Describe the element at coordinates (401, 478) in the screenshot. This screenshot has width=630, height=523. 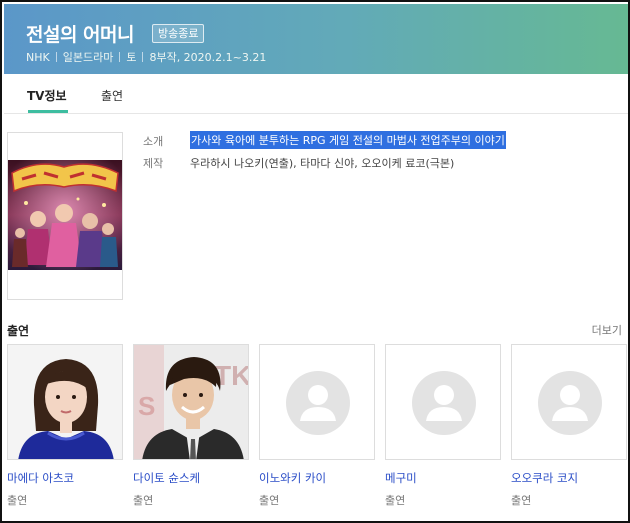
I see `cast-name: 메구미` at that location.